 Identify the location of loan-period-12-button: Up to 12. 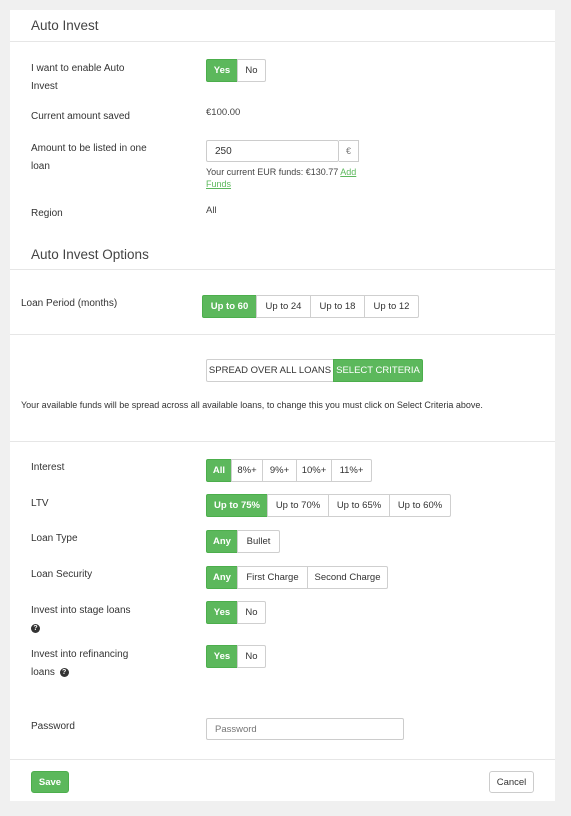
(391, 306).